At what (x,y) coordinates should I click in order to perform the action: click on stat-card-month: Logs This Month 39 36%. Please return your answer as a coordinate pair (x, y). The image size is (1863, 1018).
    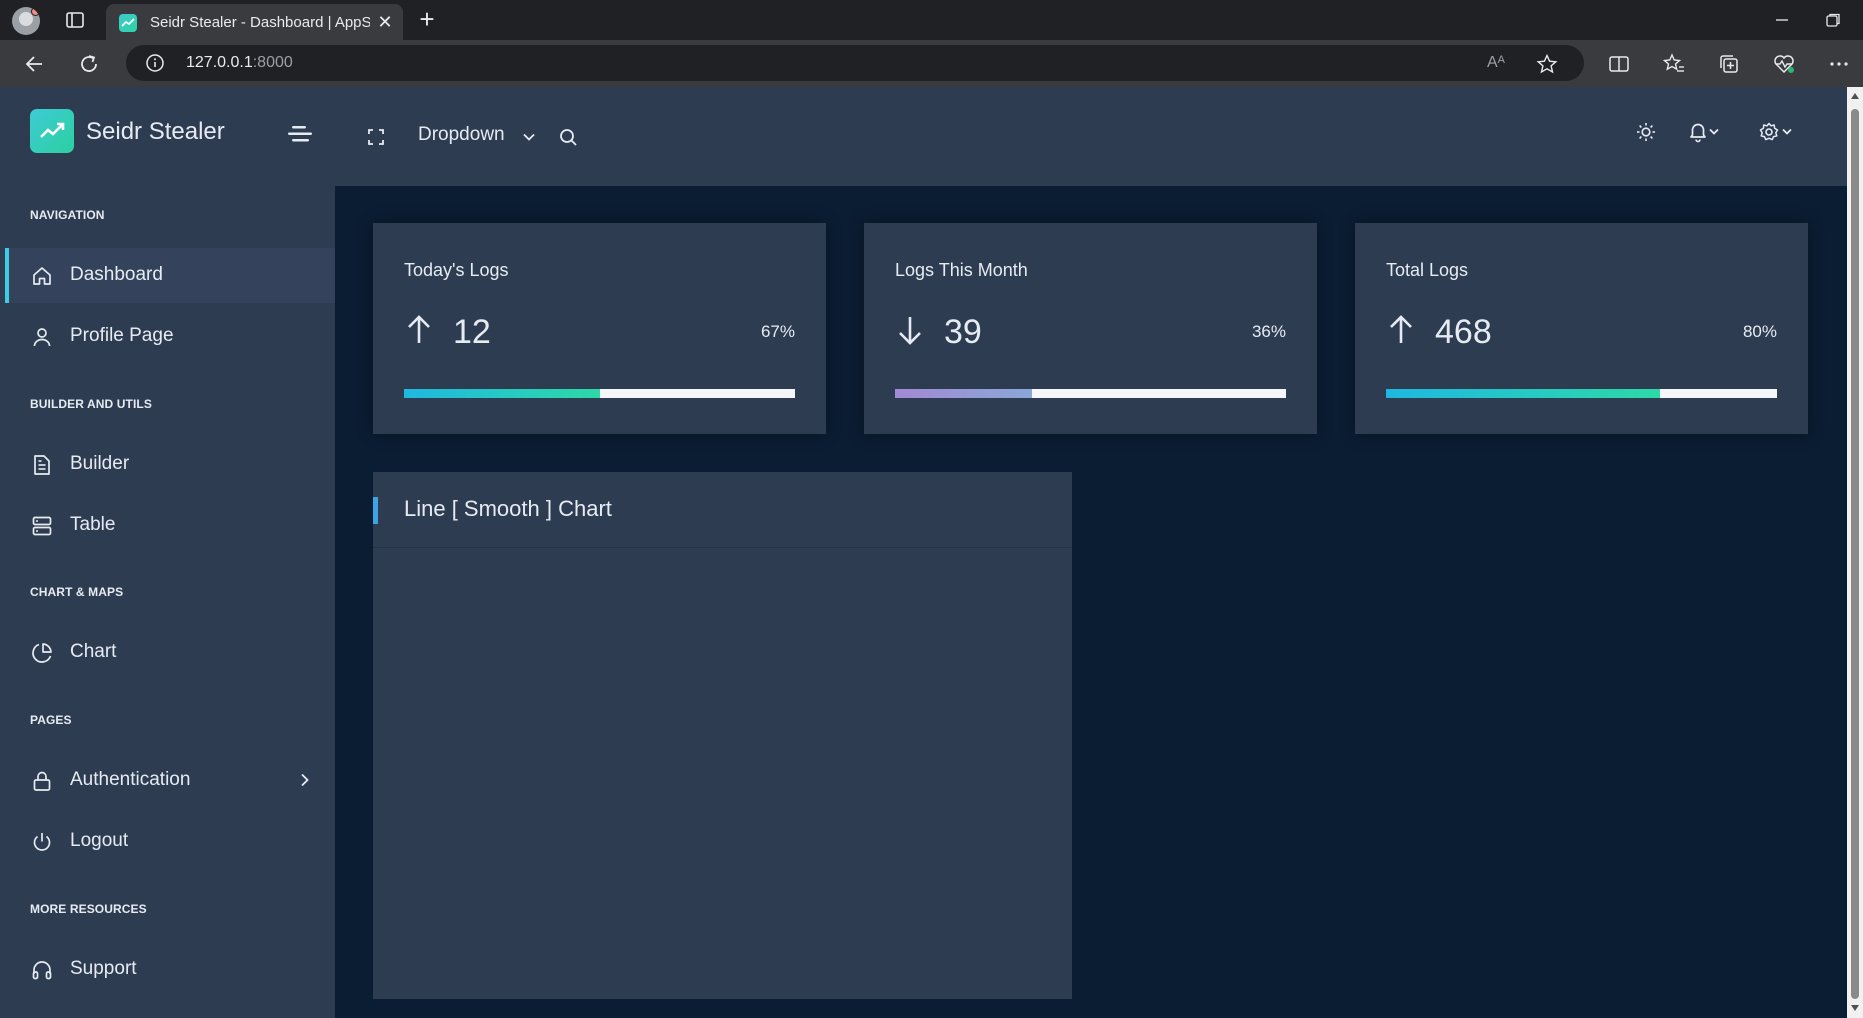
    Looking at the image, I should click on (1090, 328).